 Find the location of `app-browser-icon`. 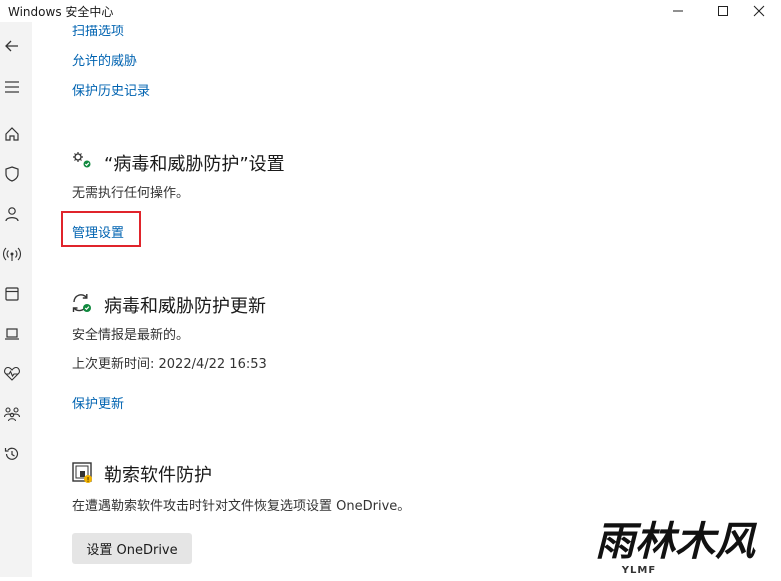

app-browser-icon is located at coordinates (12, 294).